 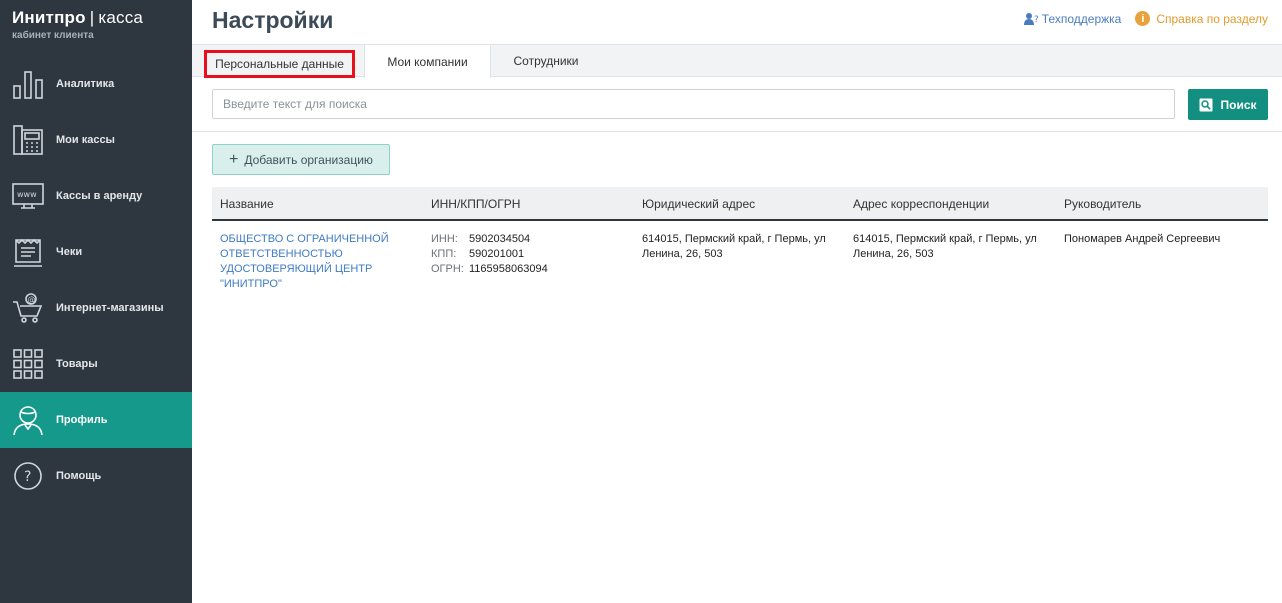 I want to click on sidebar-item-label: Профиль, so click(x=82, y=420).